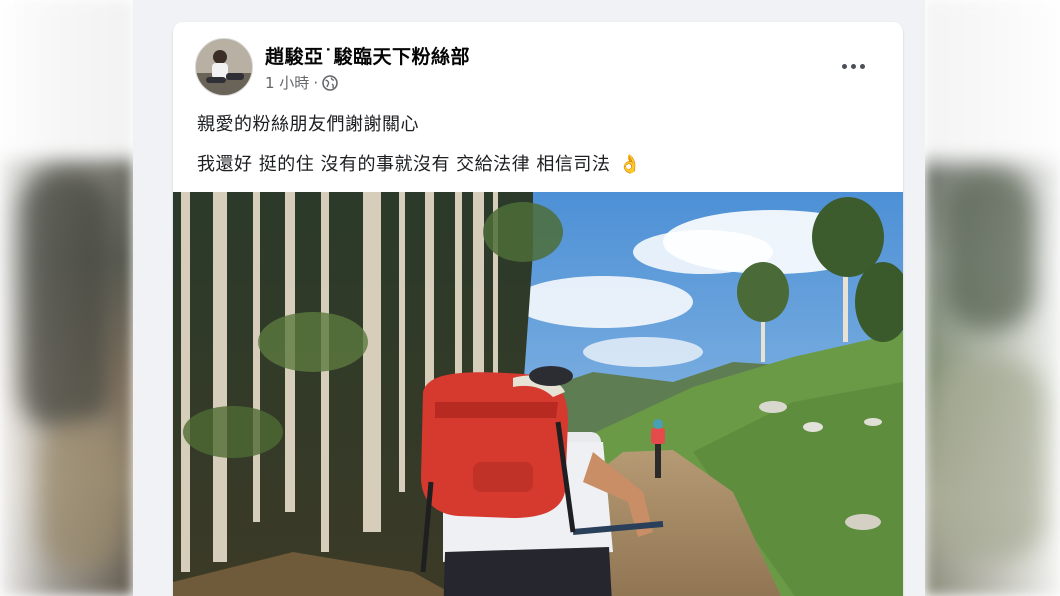  I want to click on post-meta: 1 小時 ·, so click(301, 82).